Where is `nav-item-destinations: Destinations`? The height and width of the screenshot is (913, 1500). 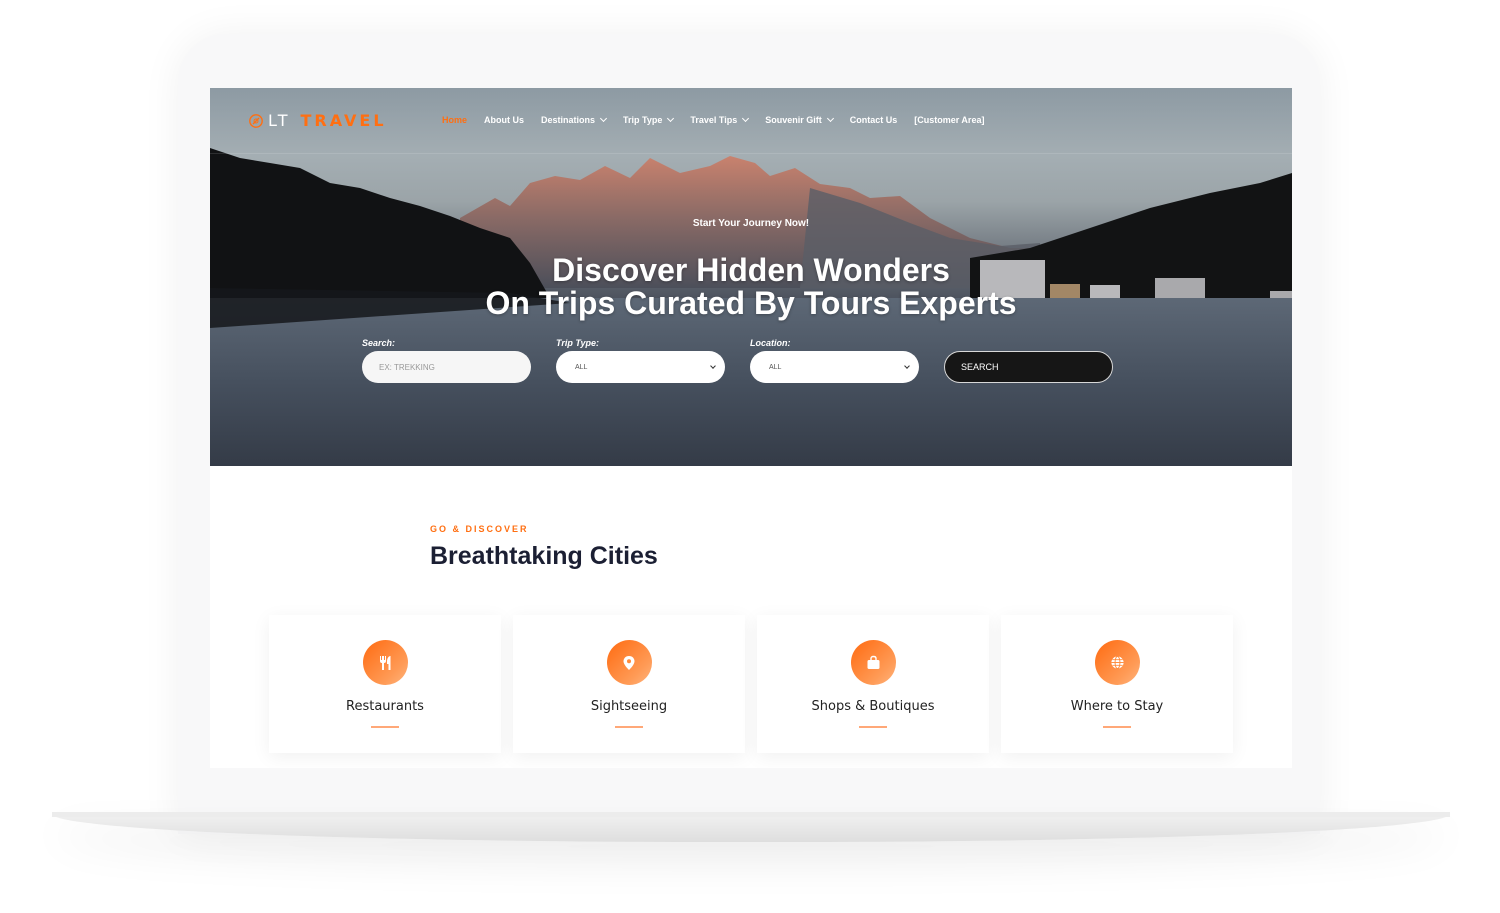 nav-item-destinations: Destinations is located at coordinates (574, 119).